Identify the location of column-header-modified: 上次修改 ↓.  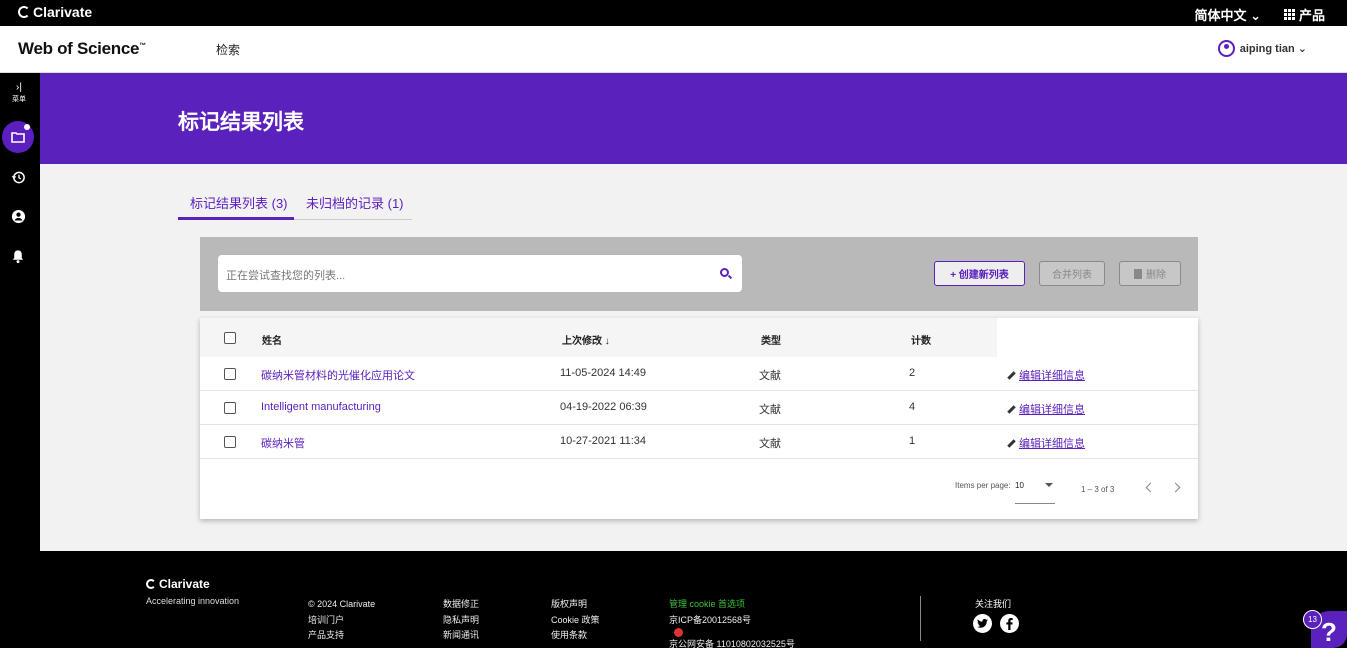
(586, 339).